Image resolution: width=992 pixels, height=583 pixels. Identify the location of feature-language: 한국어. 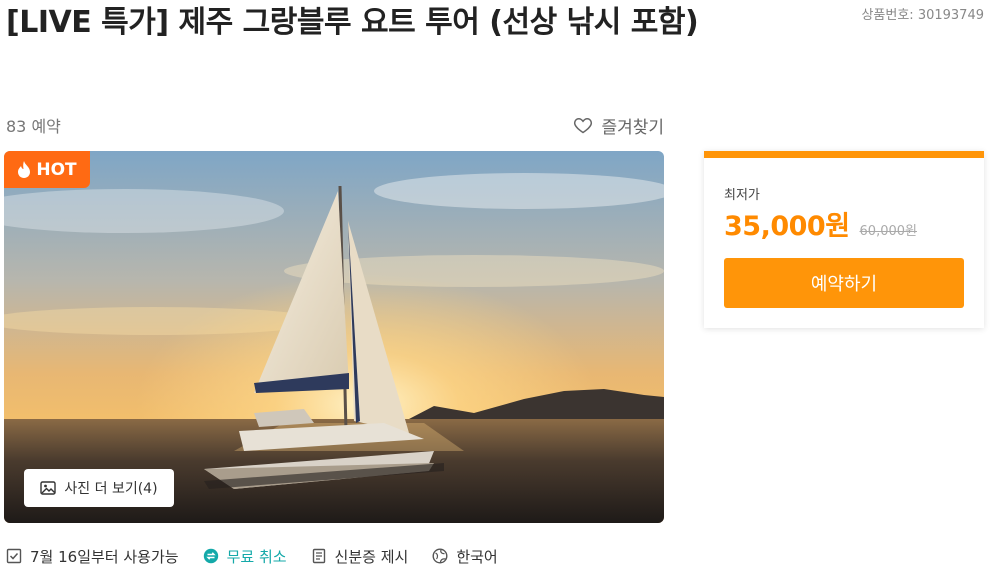
(465, 556).